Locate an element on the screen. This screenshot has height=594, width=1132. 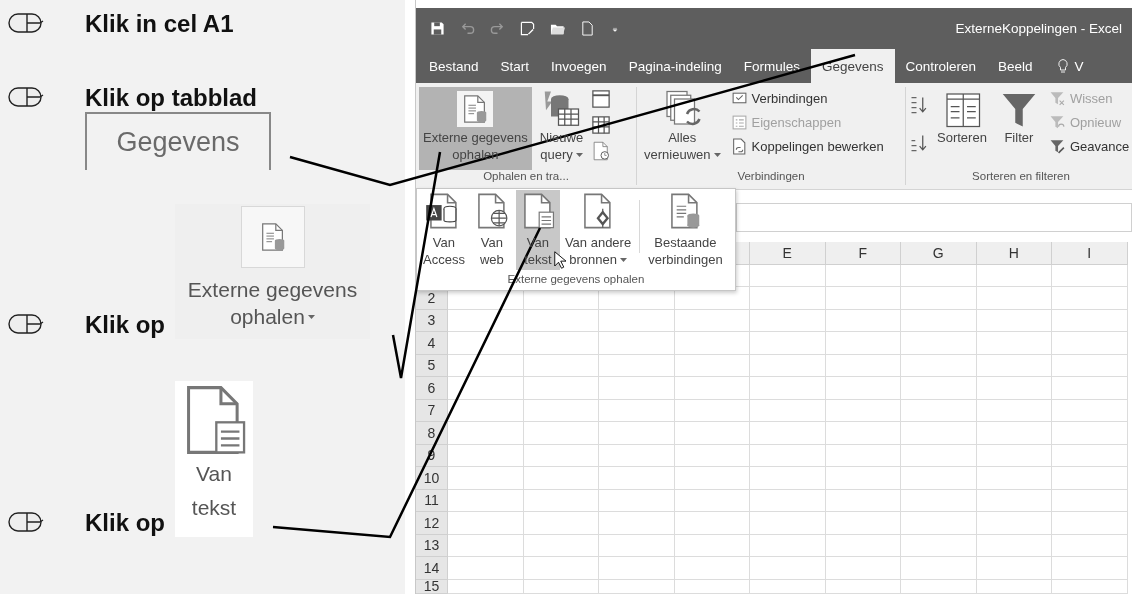
redo-icon is located at coordinates (497, 28).